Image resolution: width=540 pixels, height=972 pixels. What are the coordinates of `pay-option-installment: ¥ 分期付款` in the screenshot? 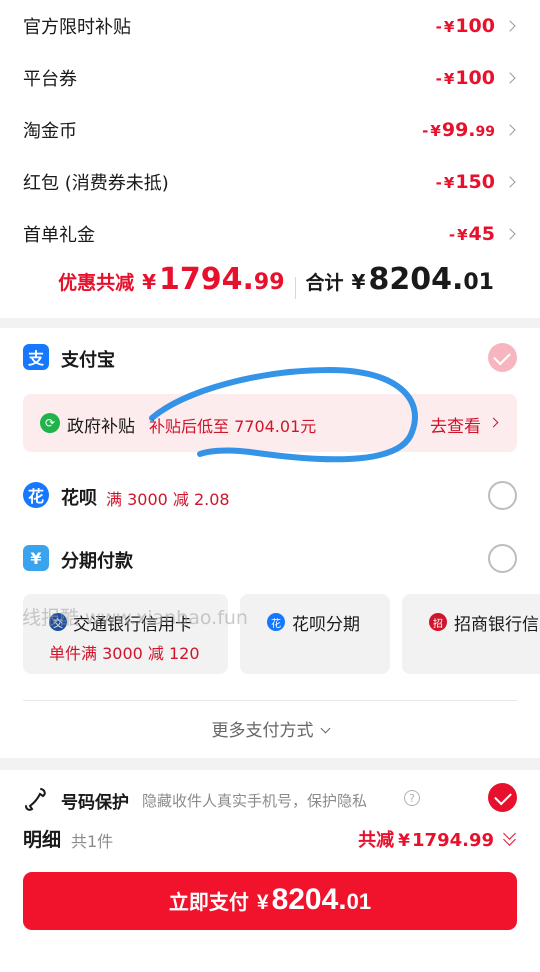 It's located at (270, 558).